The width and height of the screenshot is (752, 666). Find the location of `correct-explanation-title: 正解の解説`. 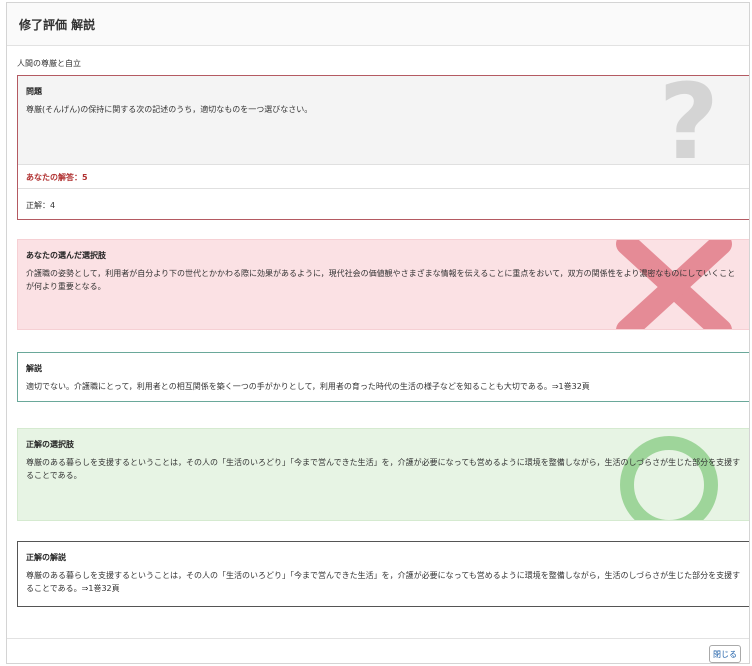

correct-explanation-title: 正解の解説 is located at coordinates (46, 557).